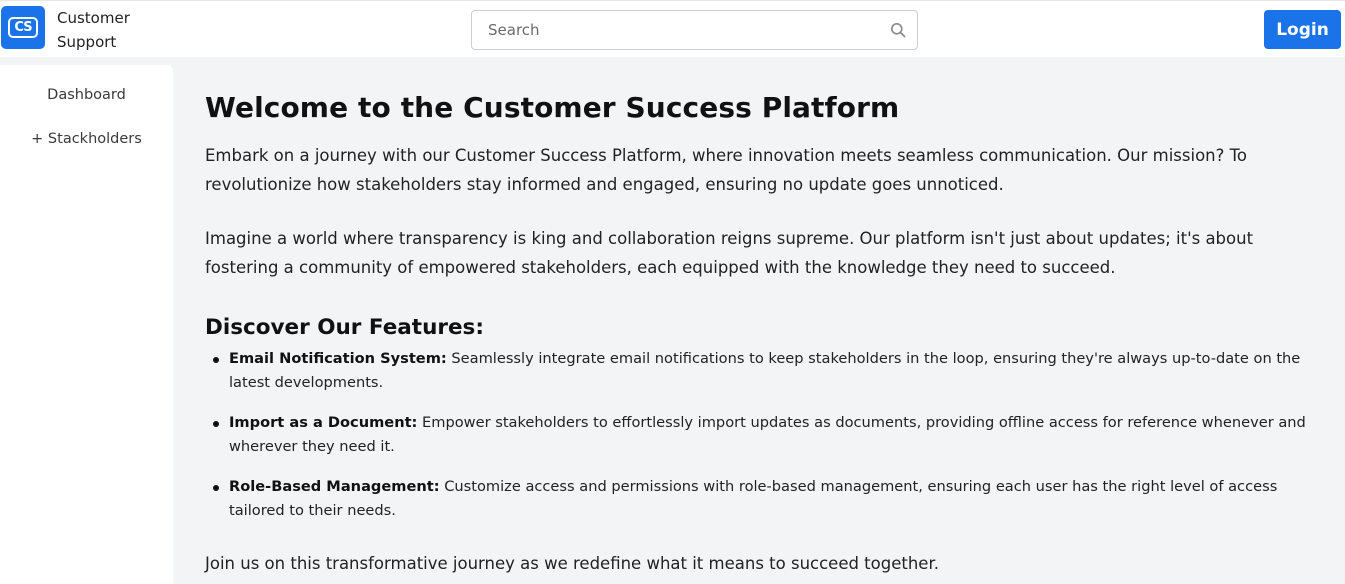 This screenshot has width=1345, height=584. What do you see at coordinates (338, 358) in the screenshot?
I see `feature-name: Email Notification System:` at bounding box center [338, 358].